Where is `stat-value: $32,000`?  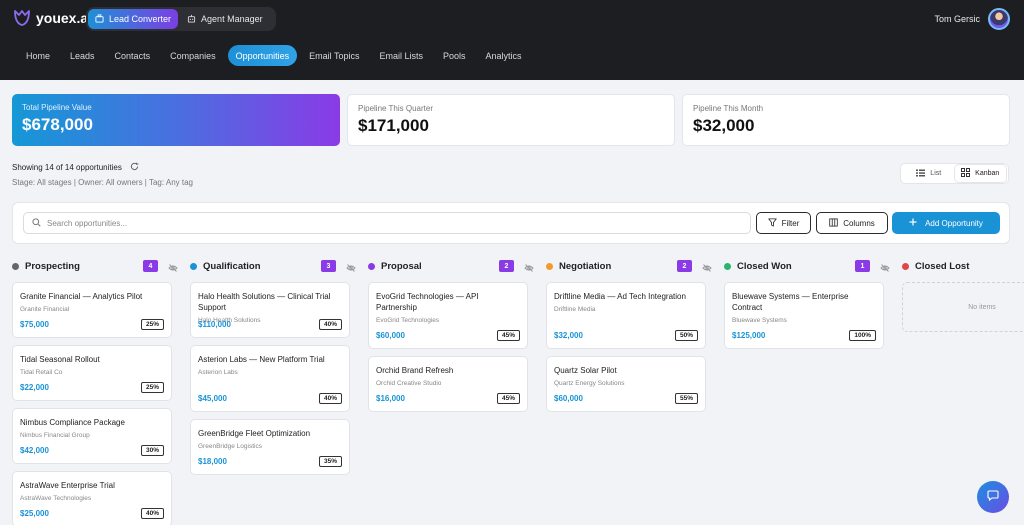
stat-value: $32,000 is located at coordinates (724, 125).